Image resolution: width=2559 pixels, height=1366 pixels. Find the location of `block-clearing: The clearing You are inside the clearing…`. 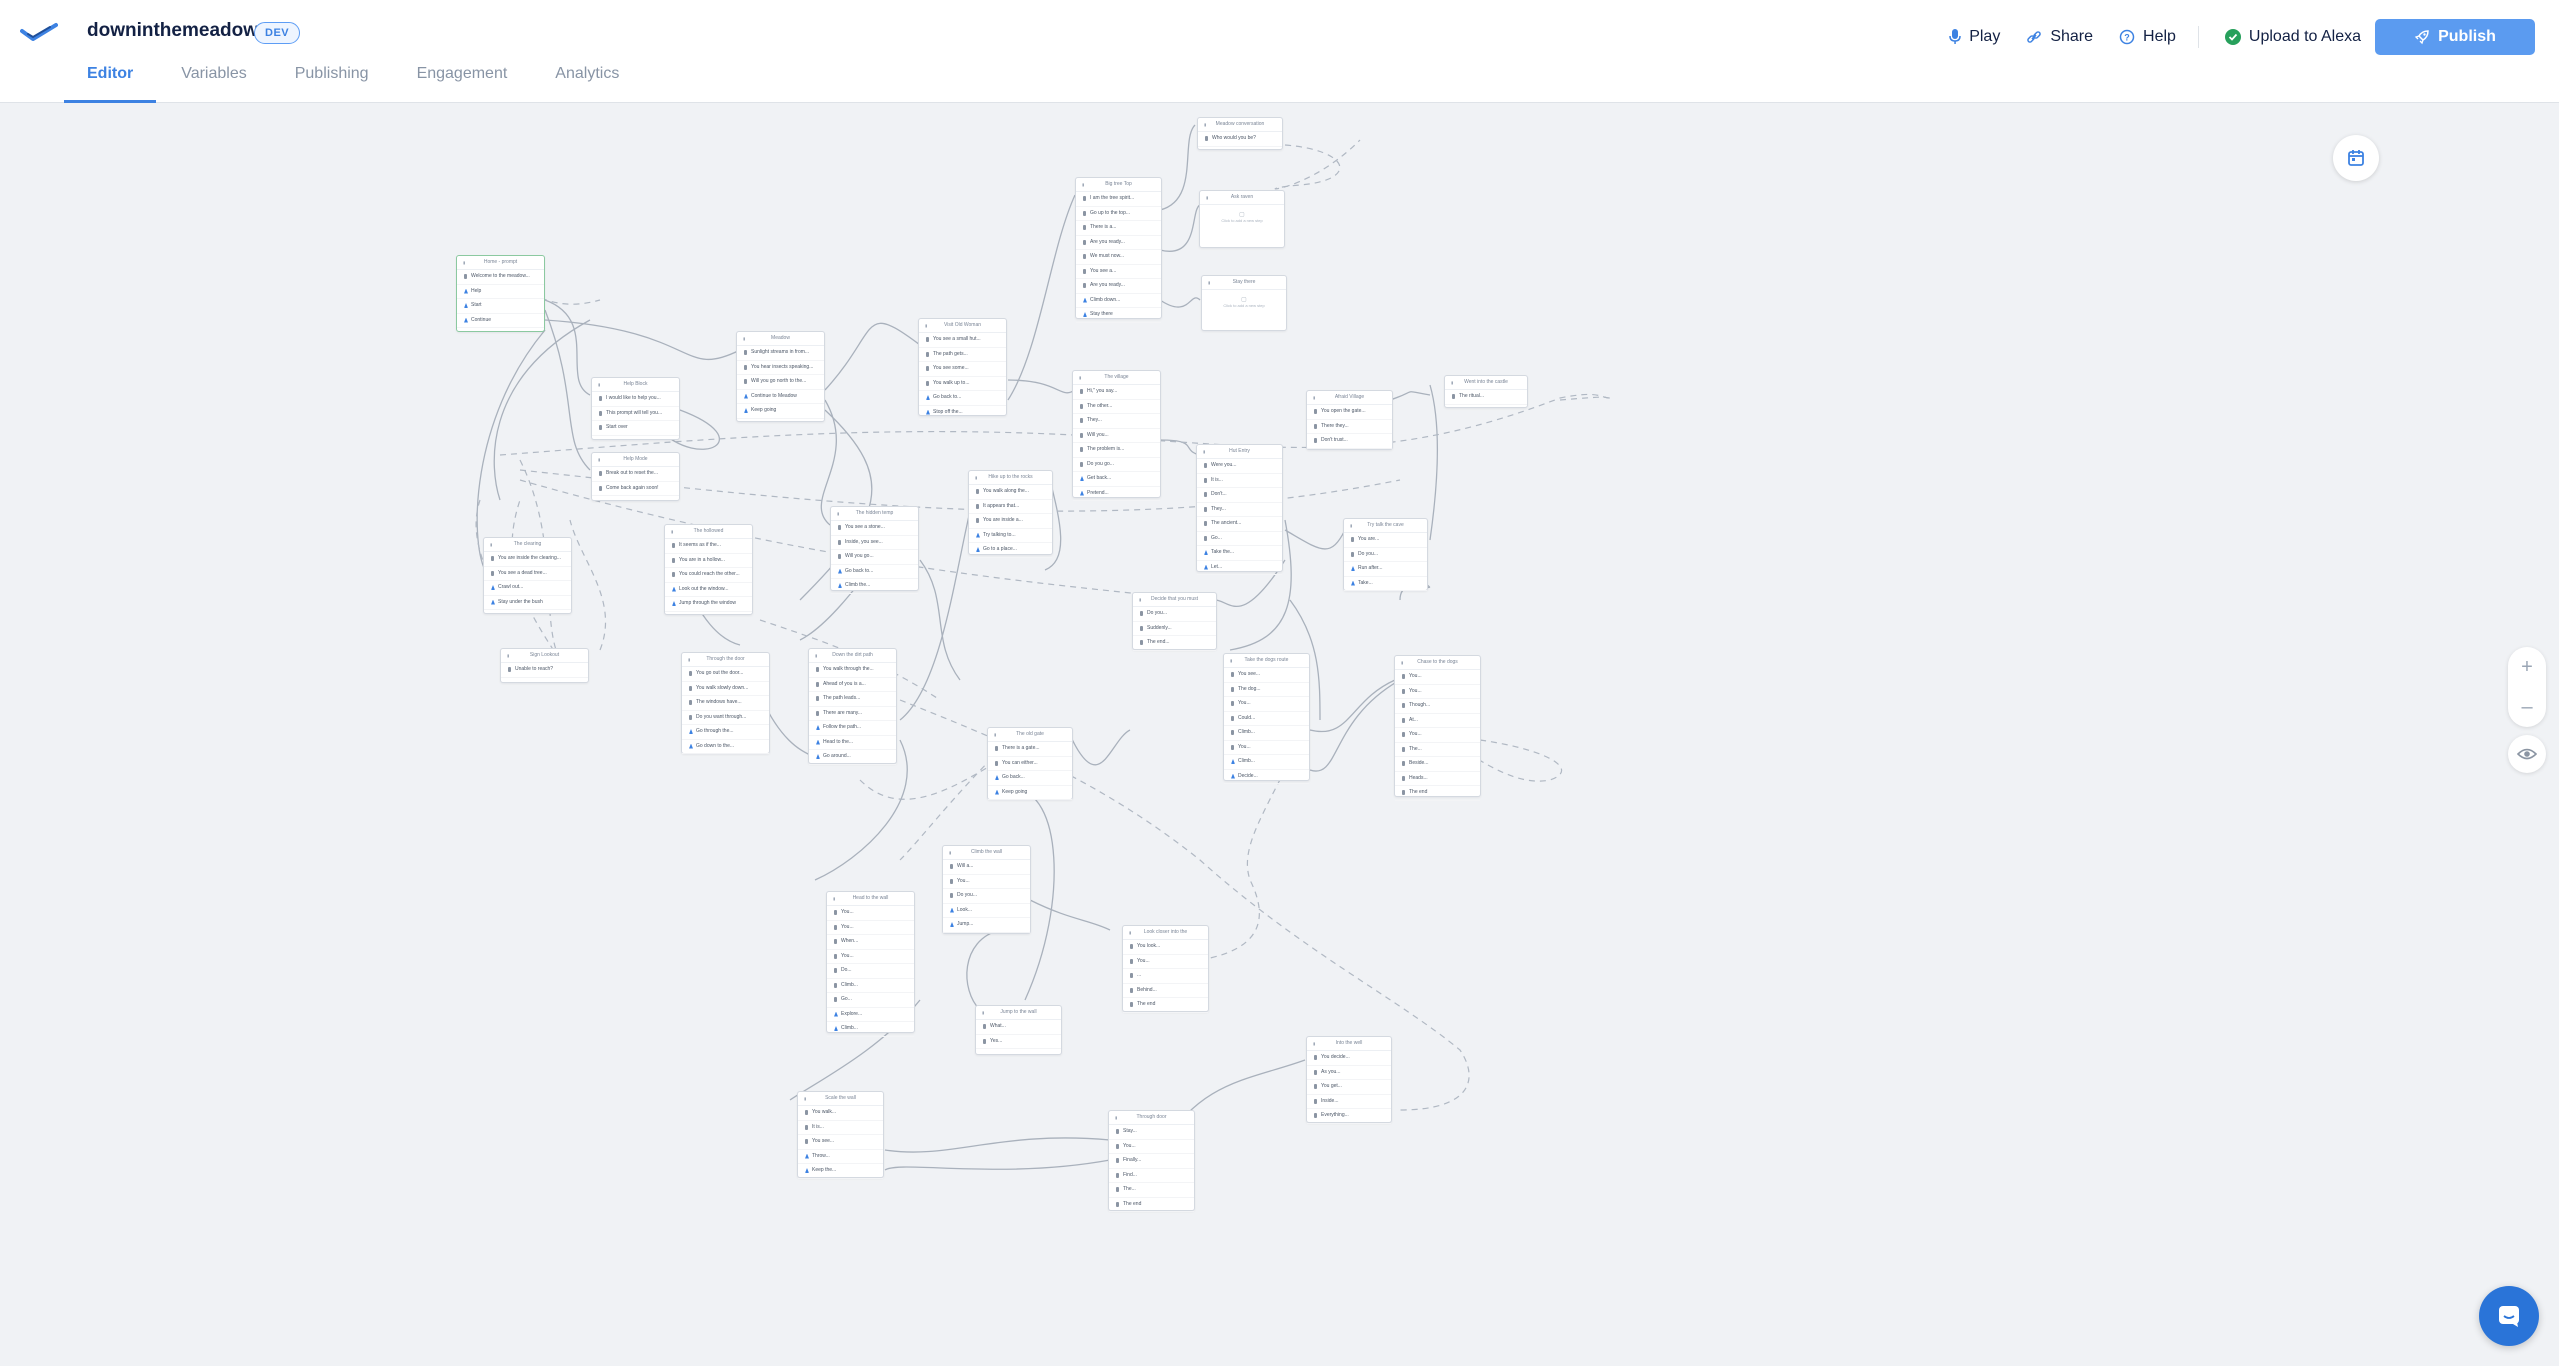

block-clearing: The clearing You are inside the clearing… is located at coordinates (527, 575).